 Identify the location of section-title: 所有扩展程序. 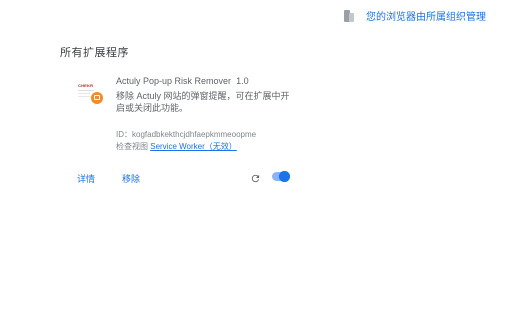
(94, 53).